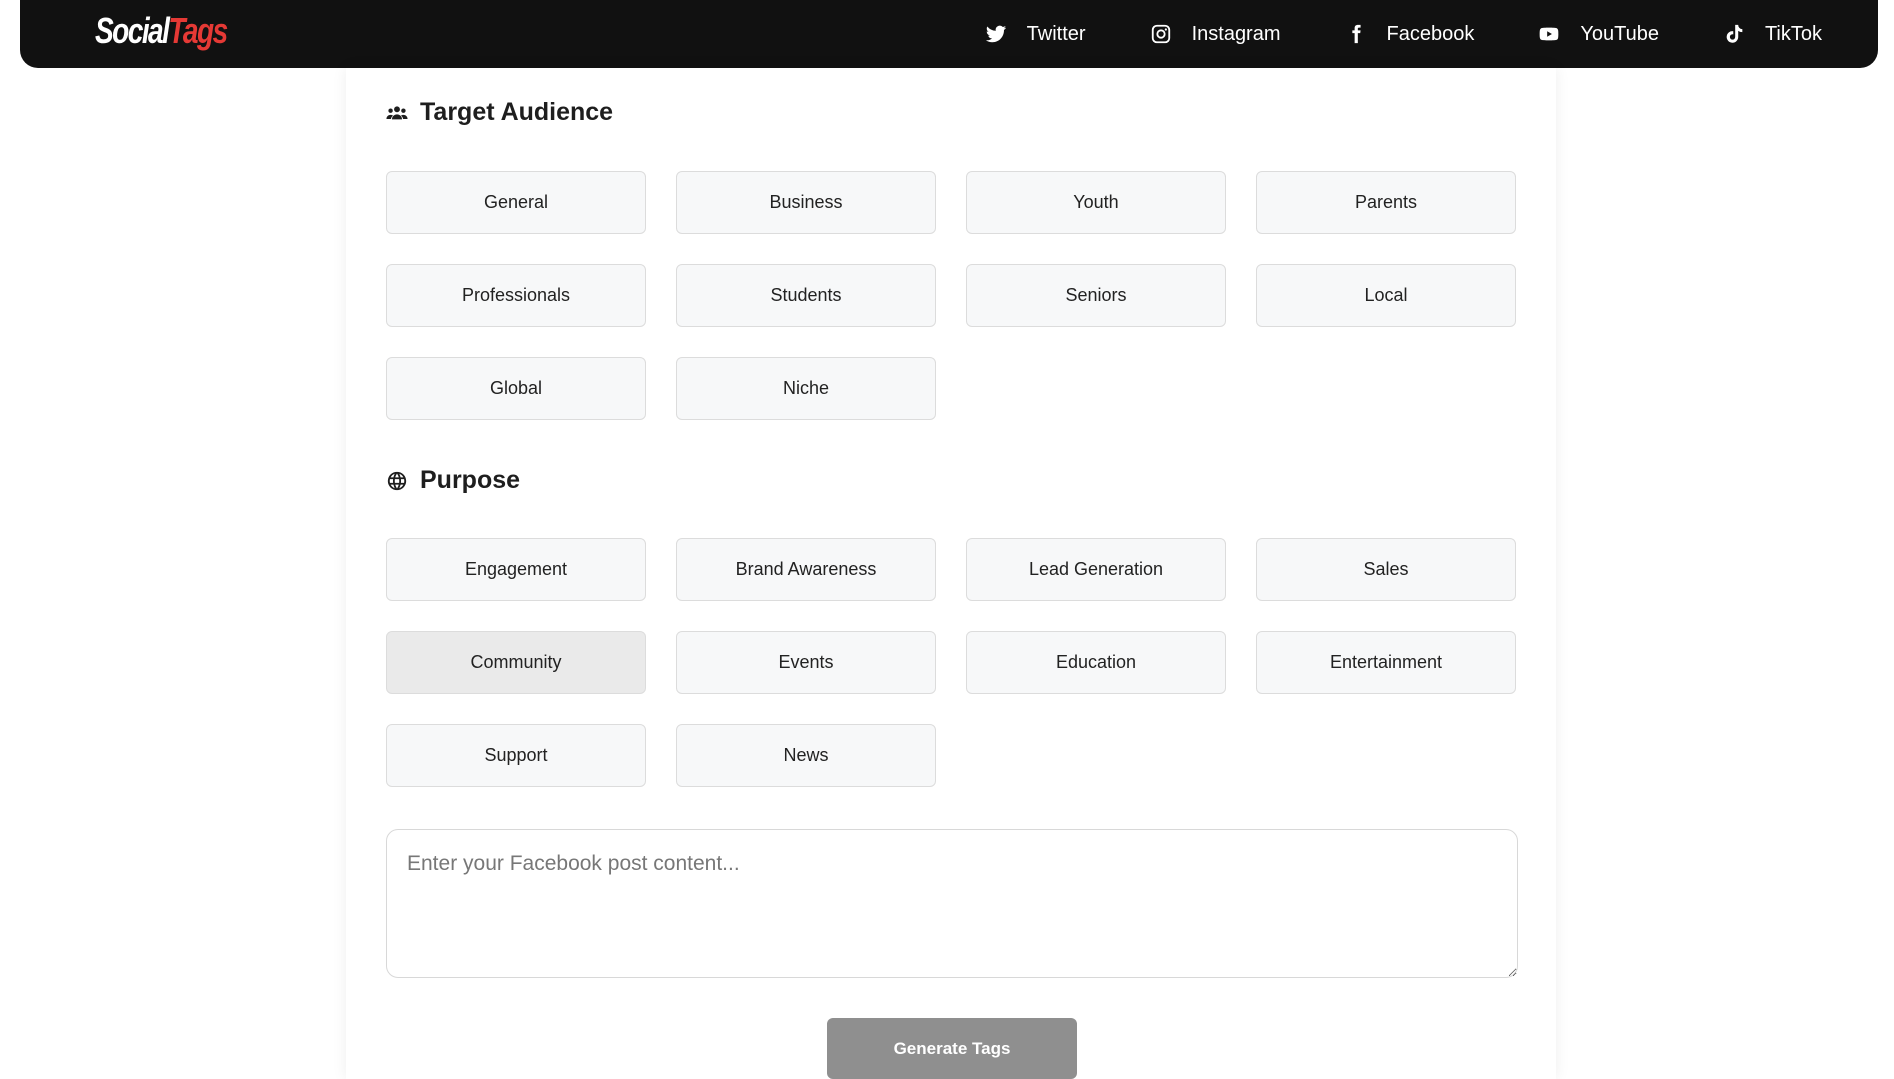  I want to click on purpose-option-sales: Sales, so click(1386, 569).